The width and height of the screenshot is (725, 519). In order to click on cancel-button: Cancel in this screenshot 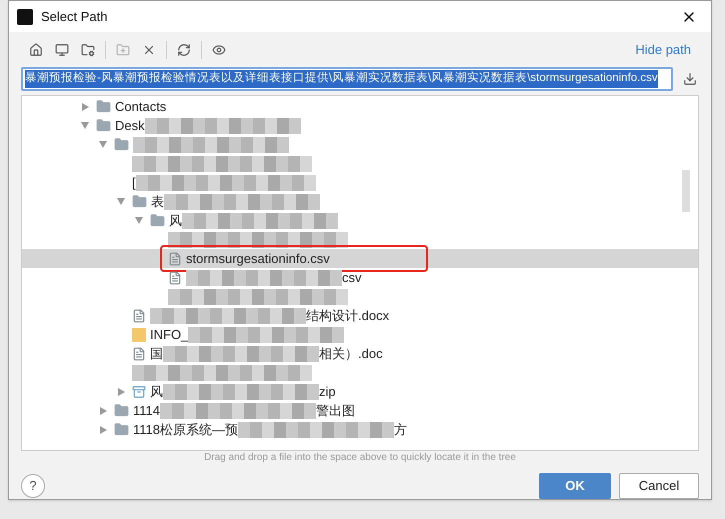, I will do `click(659, 486)`.